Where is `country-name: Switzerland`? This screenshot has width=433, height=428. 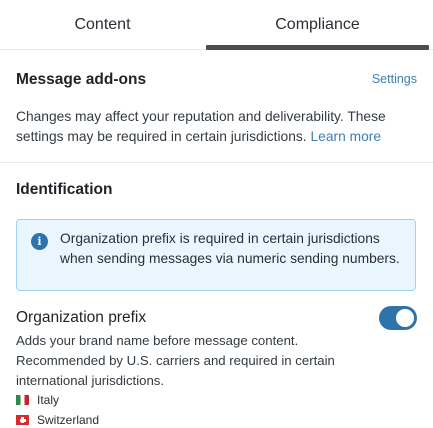
country-name: Switzerland is located at coordinates (68, 420).